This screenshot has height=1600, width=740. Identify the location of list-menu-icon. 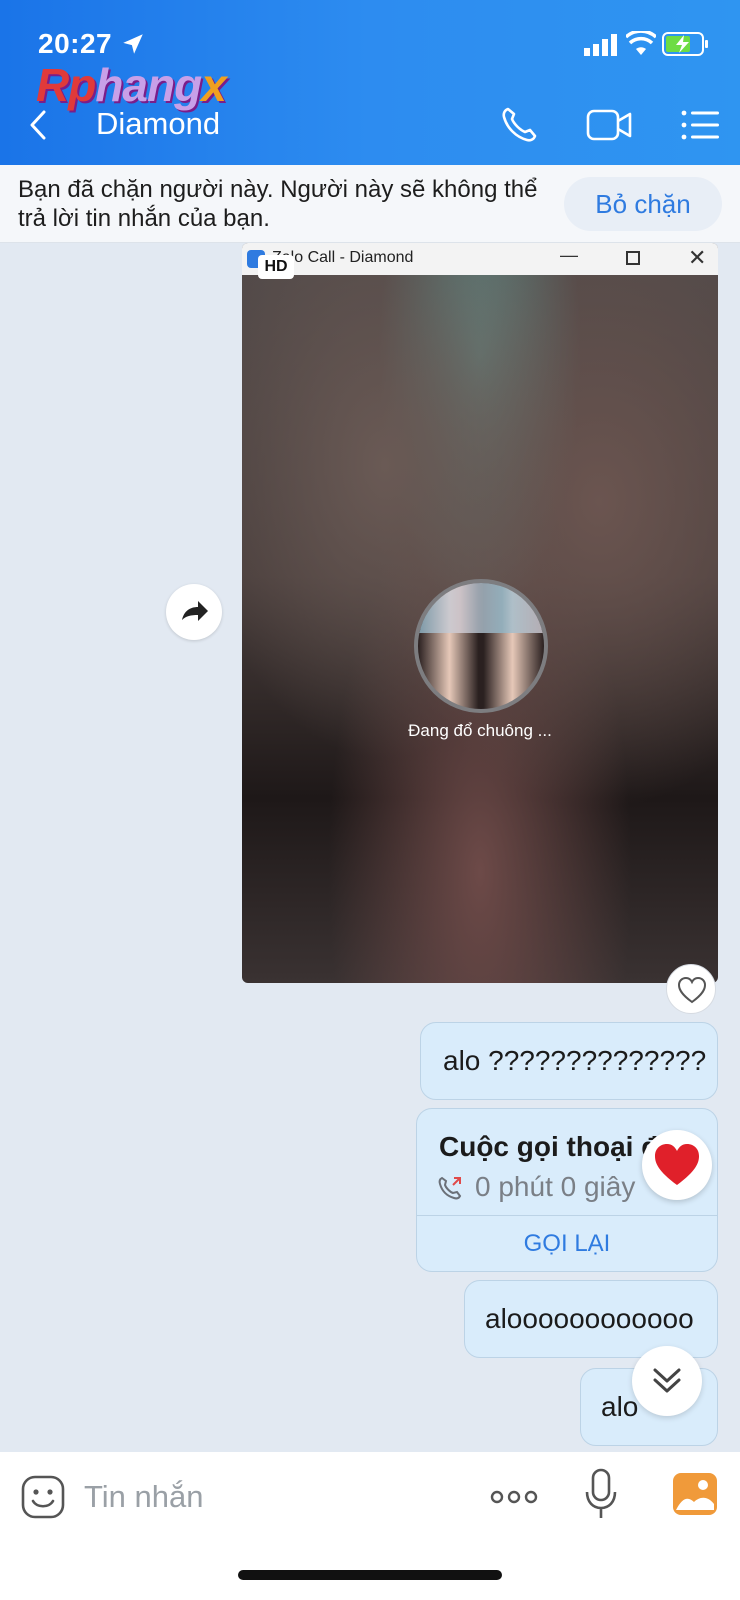
(700, 125).